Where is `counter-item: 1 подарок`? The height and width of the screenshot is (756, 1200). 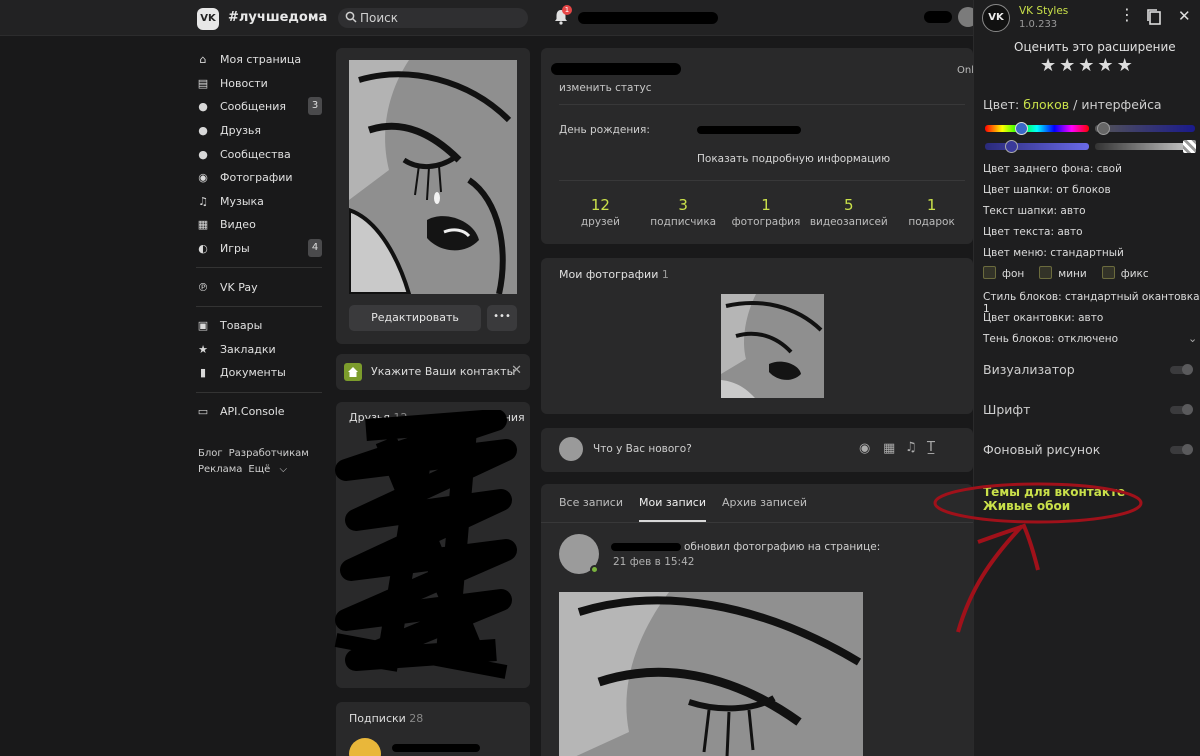 counter-item: 1 подарок is located at coordinates (931, 212).